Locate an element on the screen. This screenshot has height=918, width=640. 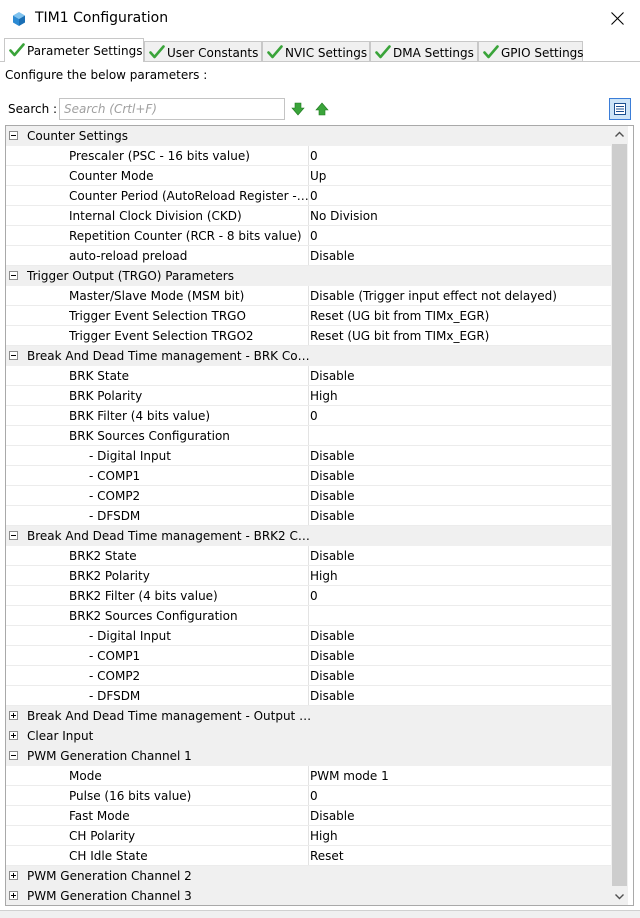
parameter-row: BRK2 Sources Configuration is located at coordinates (308, 616).